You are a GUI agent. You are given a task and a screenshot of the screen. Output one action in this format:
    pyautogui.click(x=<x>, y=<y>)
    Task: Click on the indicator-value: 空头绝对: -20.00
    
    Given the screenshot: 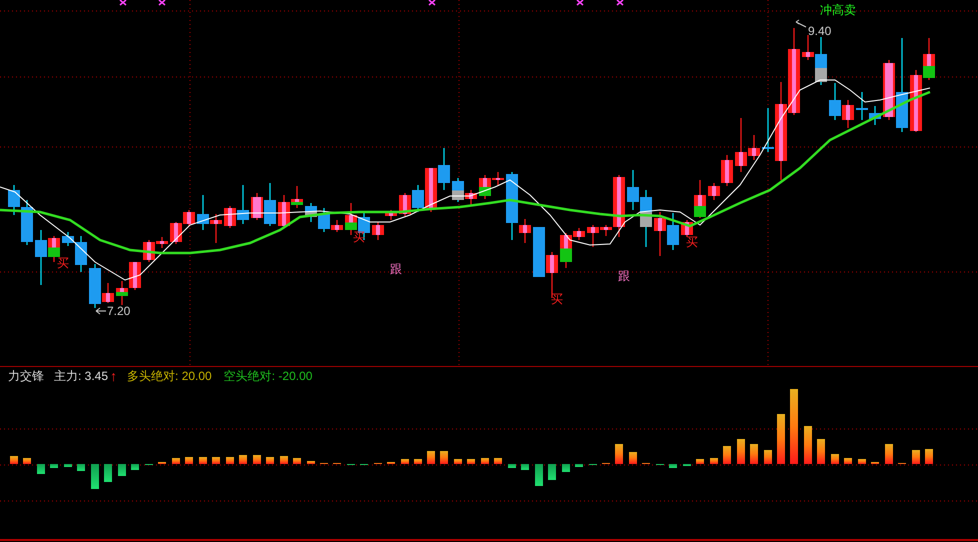 What is the action you would take?
    pyautogui.click(x=268, y=376)
    